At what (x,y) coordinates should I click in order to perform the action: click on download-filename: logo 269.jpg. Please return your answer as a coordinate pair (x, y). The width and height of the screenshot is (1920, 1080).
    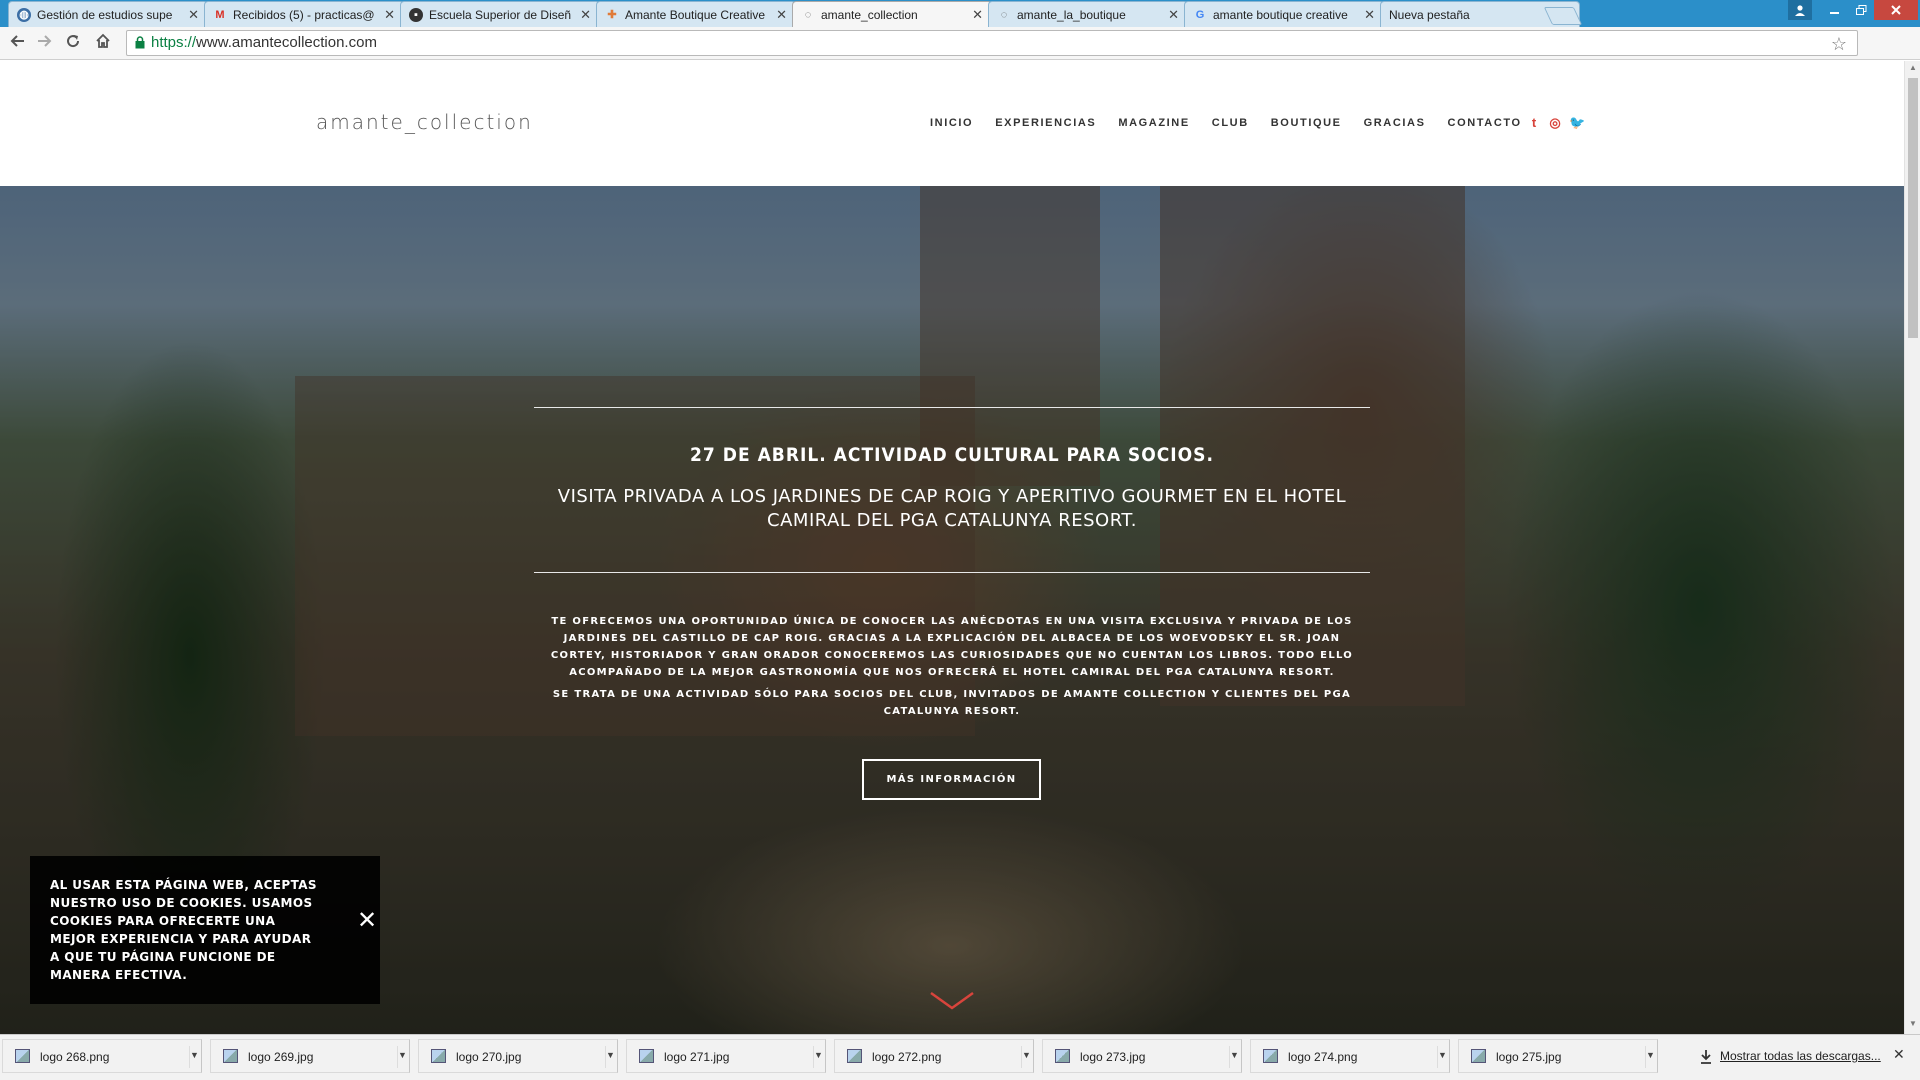
    Looking at the image, I should click on (281, 1057).